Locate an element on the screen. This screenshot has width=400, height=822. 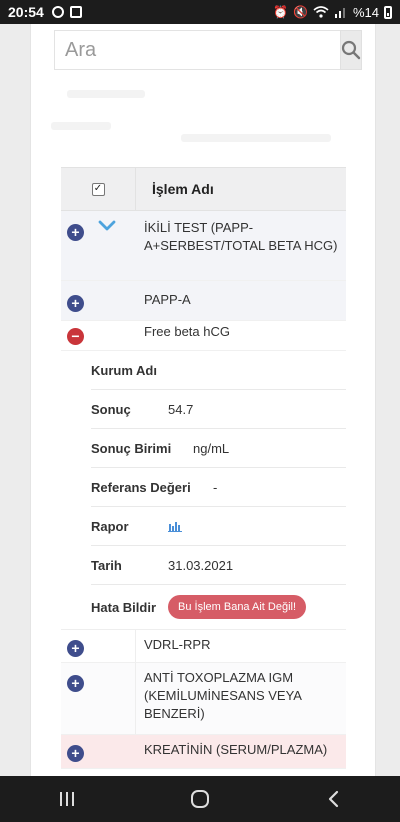
detail-hata: Hata Bildir Bu İşlem Bana Ait Değil! is located at coordinates (218, 607).